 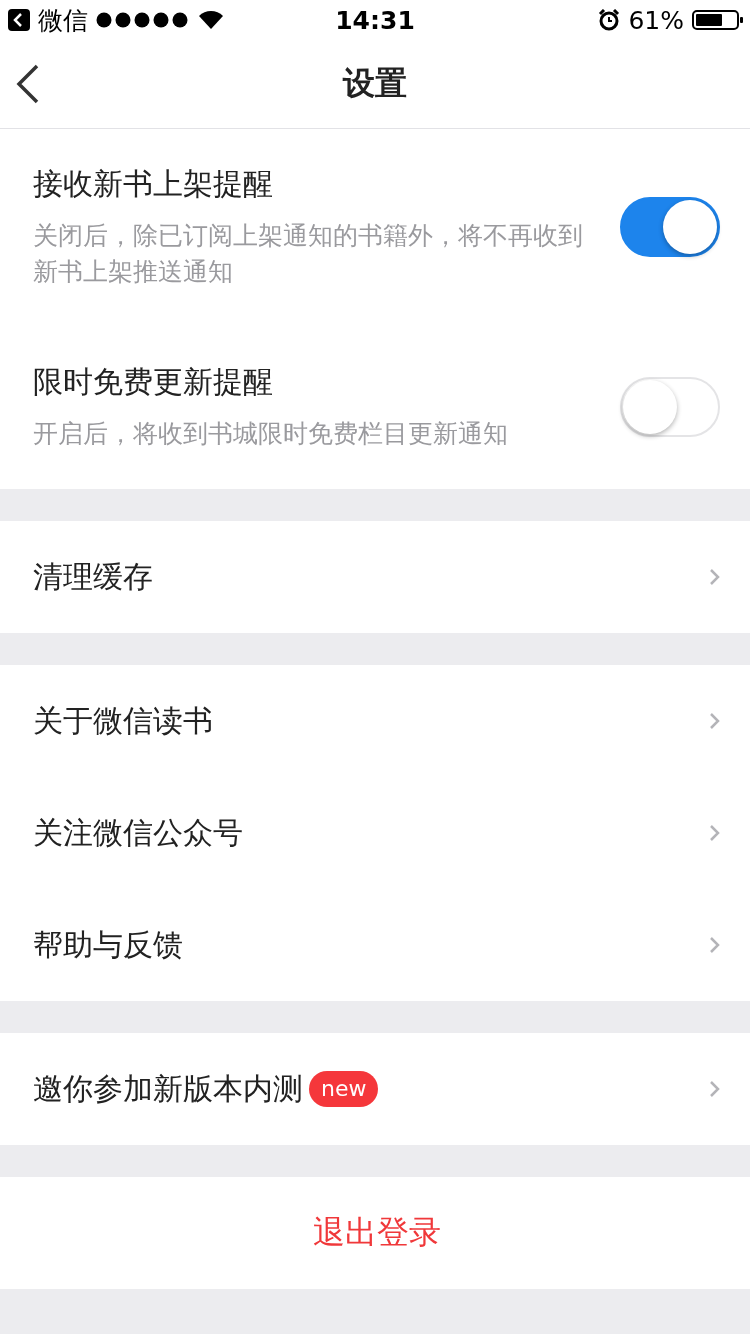 What do you see at coordinates (656, 20) in the screenshot?
I see `battery-percent: 61%` at bounding box center [656, 20].